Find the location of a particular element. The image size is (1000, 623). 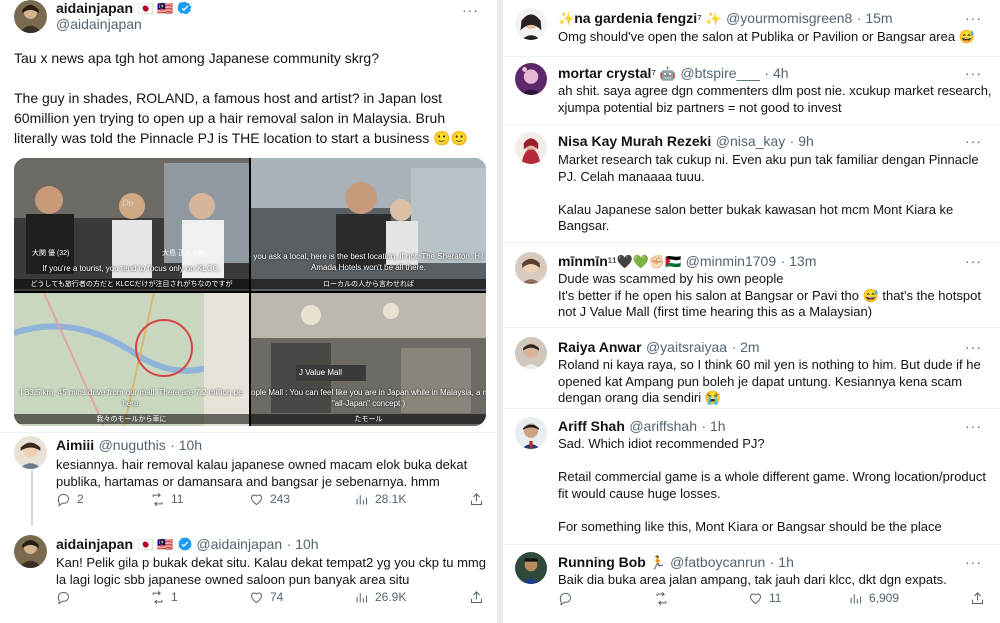

reply-author-name: mīnmīn is located at coordinates (583, 261).